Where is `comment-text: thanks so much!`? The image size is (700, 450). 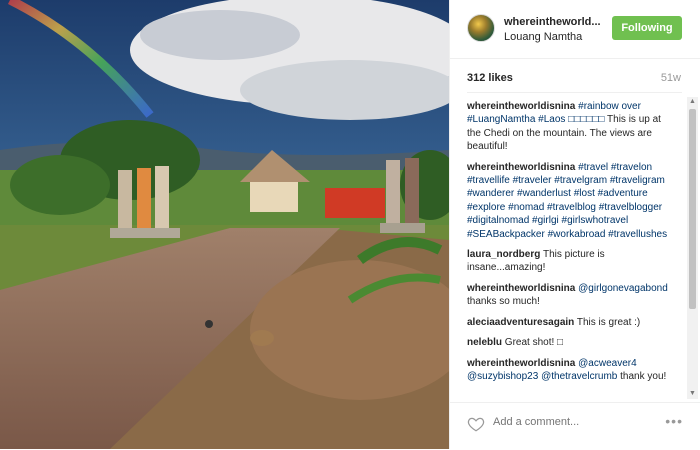
comment-text: thanks so much! is located at coordinates (503, 302).